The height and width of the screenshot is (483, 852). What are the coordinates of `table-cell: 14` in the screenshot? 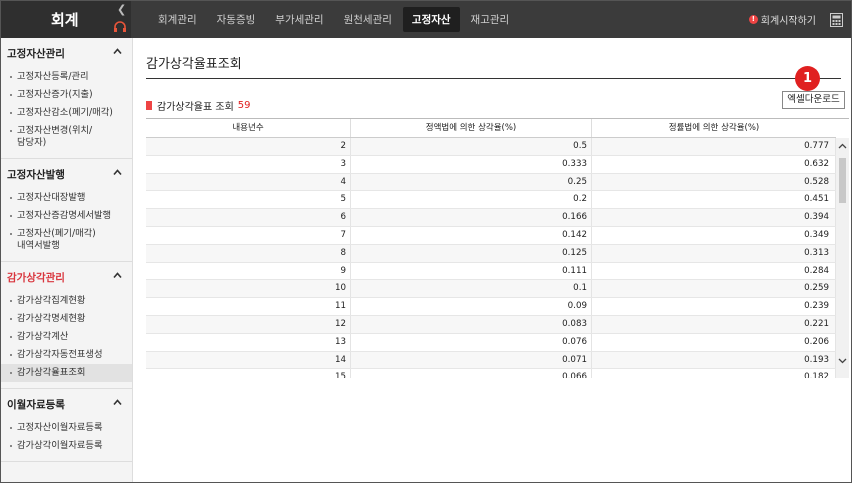 It's located at (248, 360).